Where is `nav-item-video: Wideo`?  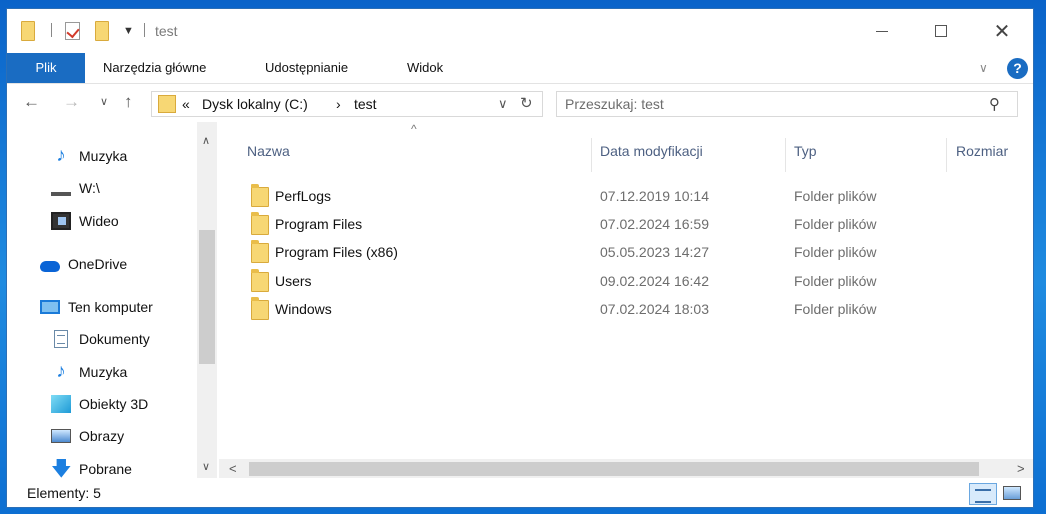 nav-item-video: Wideo is located at coordinates (85, 221).